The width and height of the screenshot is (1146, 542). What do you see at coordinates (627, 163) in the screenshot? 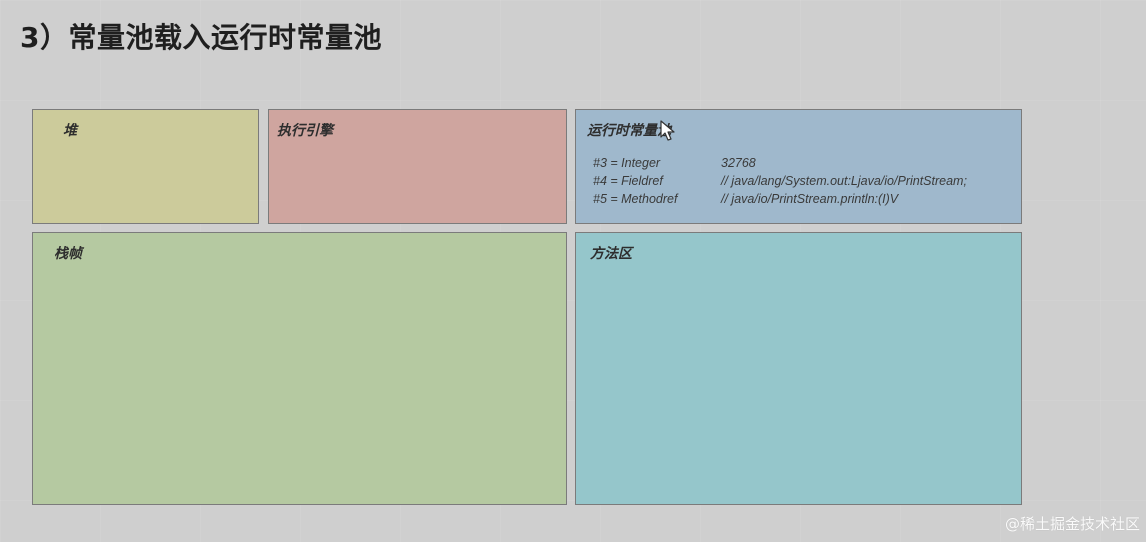
I see `entry-ref: #3 = Integer` at bounding box center [627, 163].